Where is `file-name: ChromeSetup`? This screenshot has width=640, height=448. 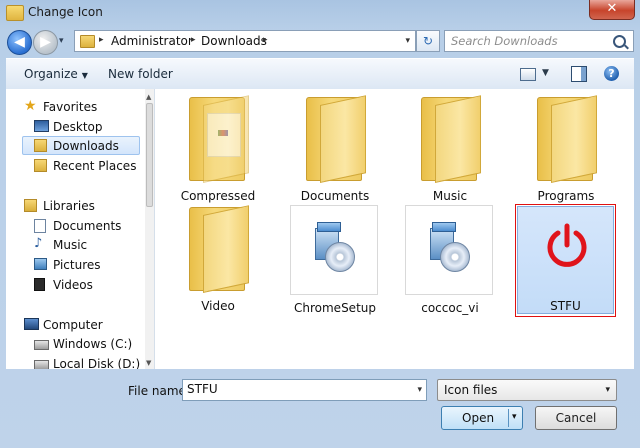 file-name: ChromeSetup is located at coordinates (335, 308).